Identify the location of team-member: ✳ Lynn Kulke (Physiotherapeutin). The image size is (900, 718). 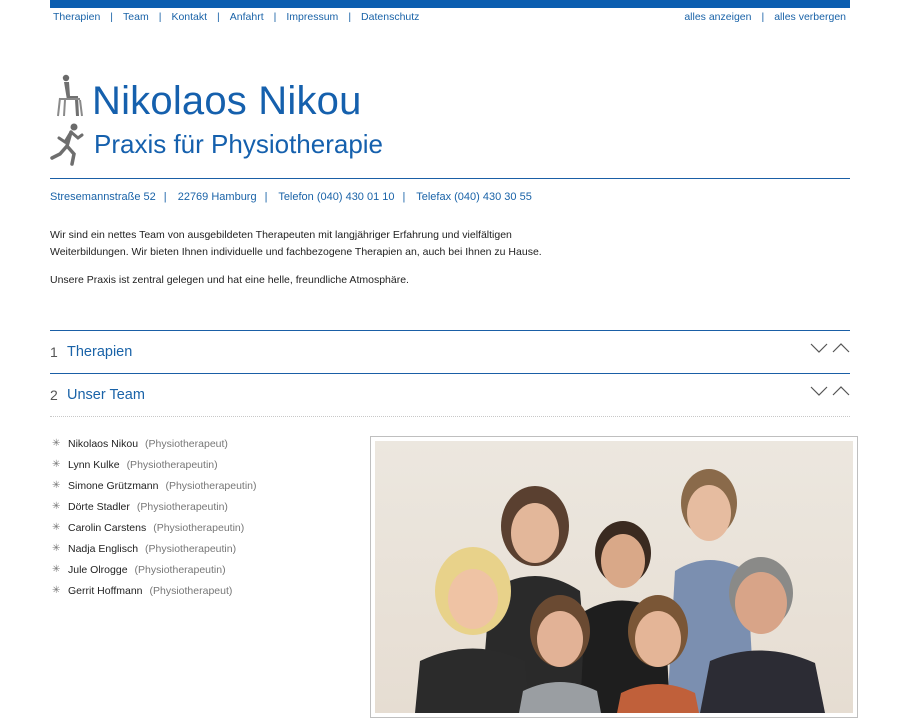
(153, 464).